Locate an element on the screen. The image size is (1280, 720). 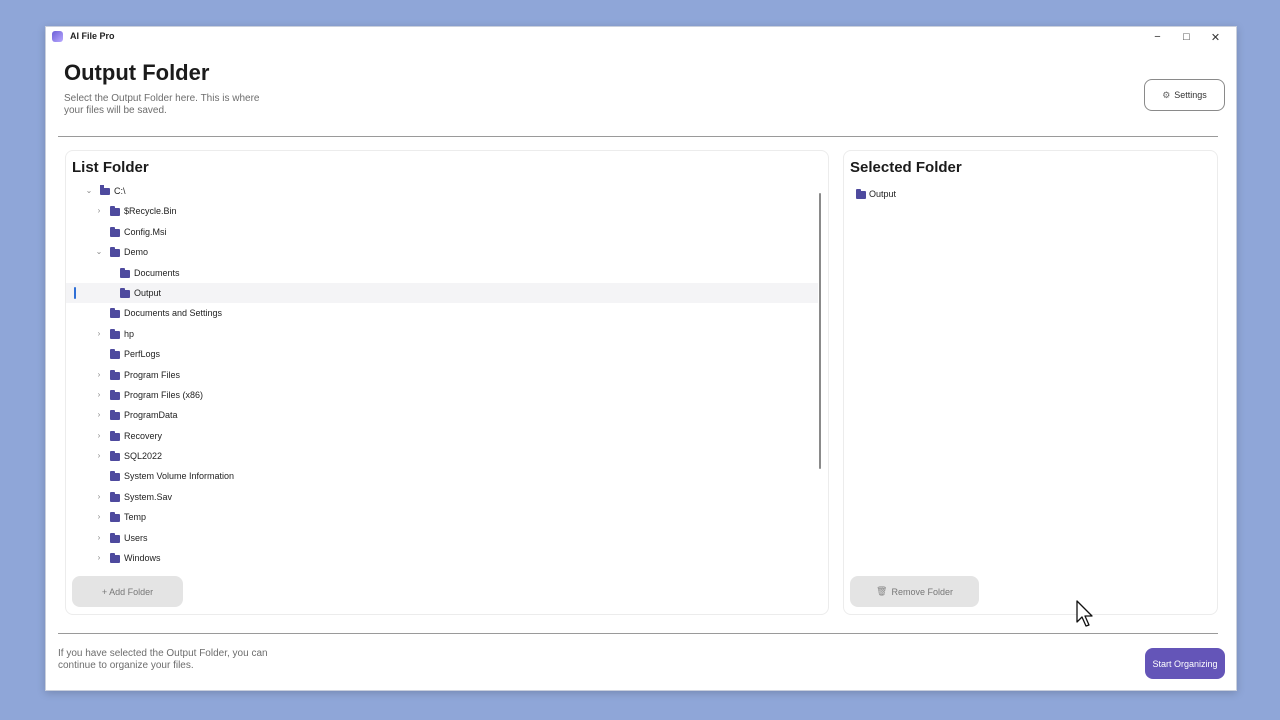
tree-item-label: Windows is located at coordinates (142, 558).